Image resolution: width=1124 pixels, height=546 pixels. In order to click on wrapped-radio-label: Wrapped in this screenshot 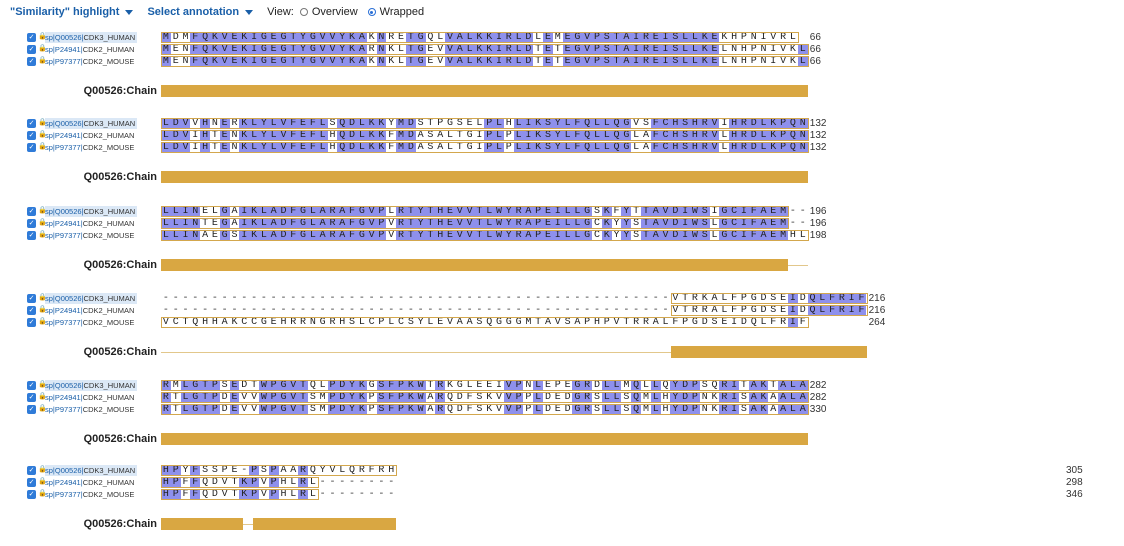, I will do `click(402, 12)`.